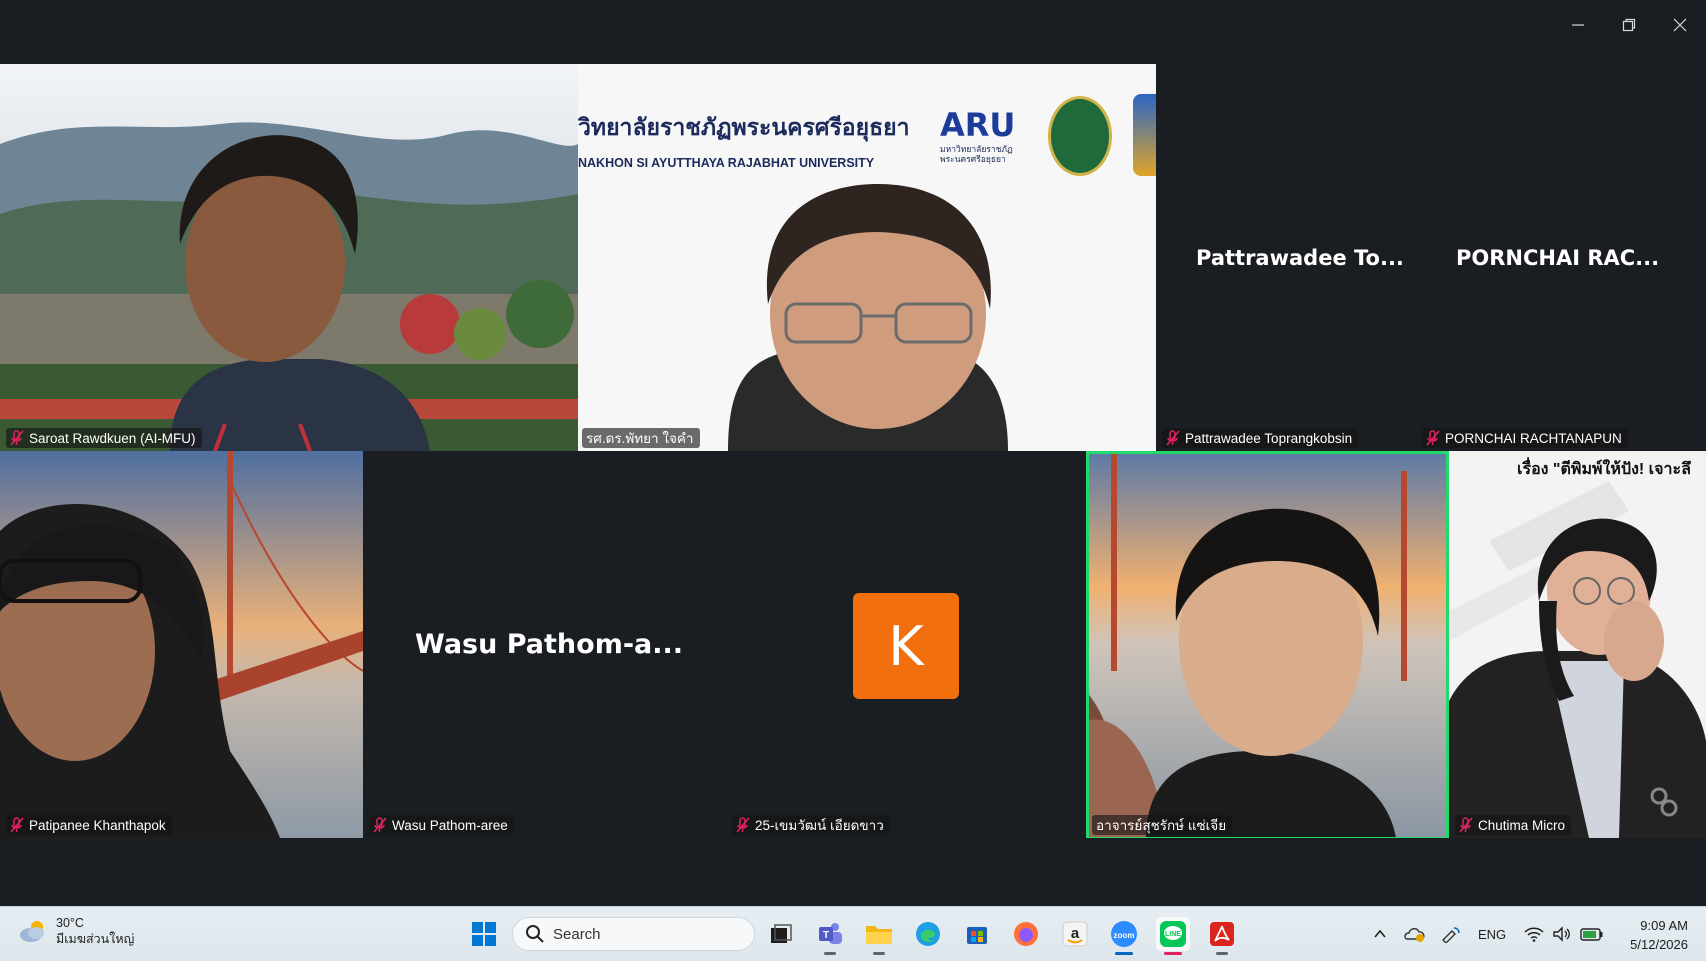  Describe the element at coordinates (977, 934) in the screenshot. I see `store-icon` at that location.